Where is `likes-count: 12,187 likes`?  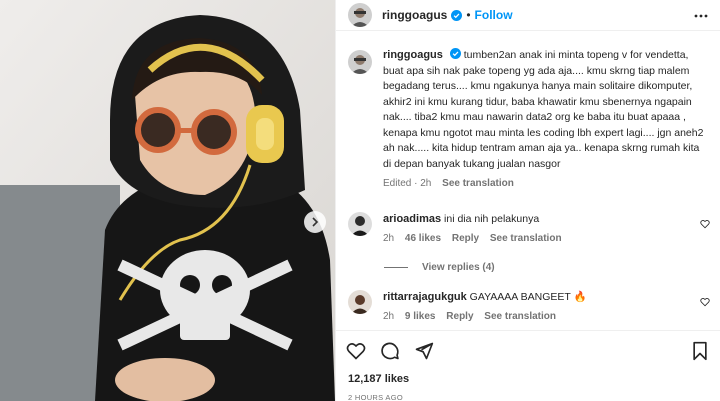 likes-count: 12,187 likes is located at coordinates (378, 379).